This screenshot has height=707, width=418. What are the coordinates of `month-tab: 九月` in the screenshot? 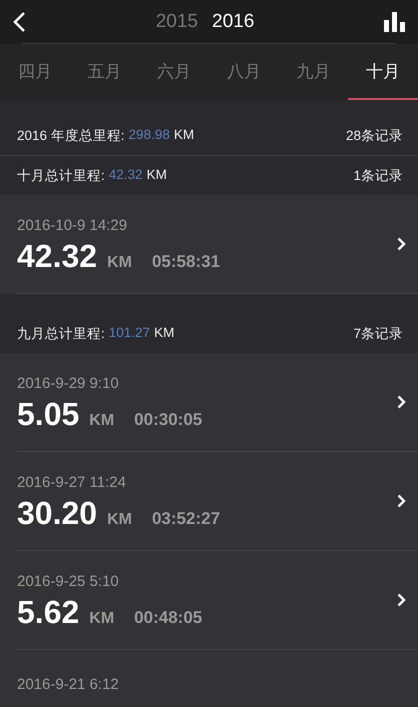 It's located at (313, 72).